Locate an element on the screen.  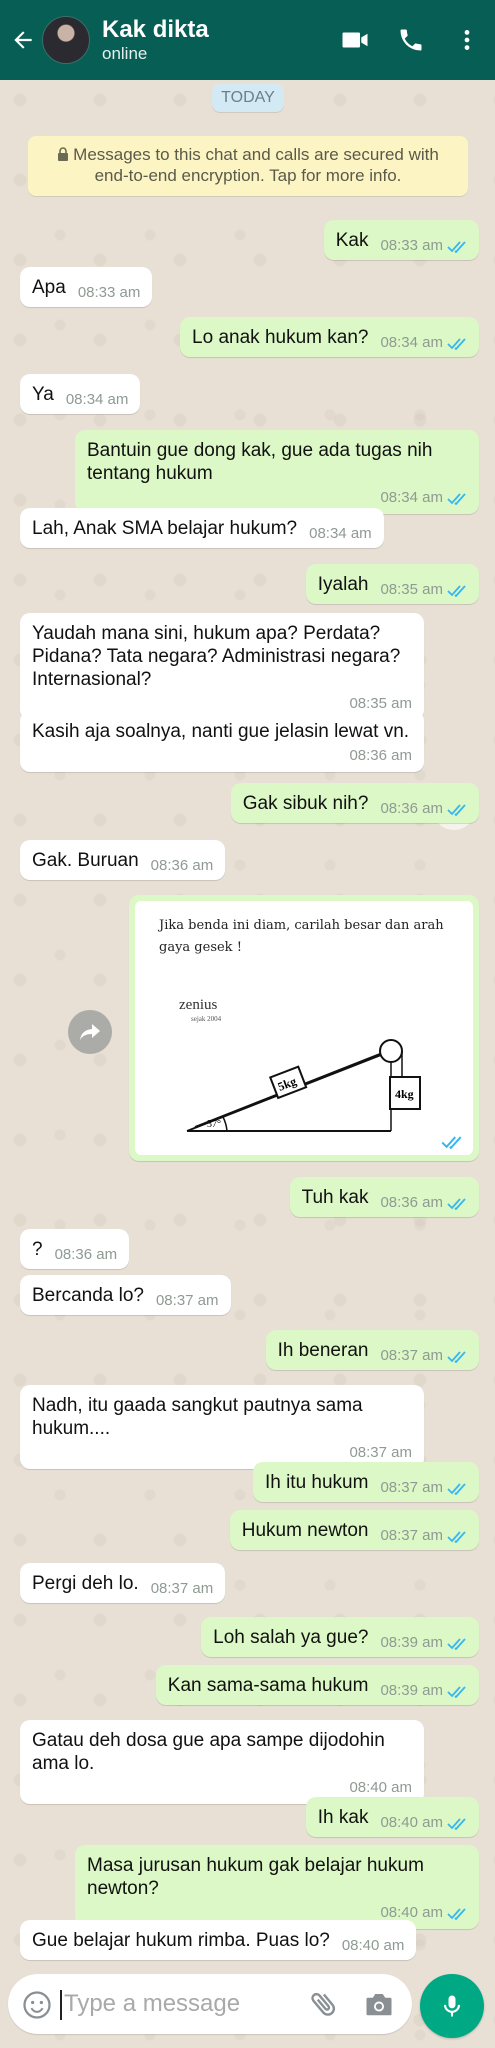
message-text: Apa is located at coordinates (49, 287).